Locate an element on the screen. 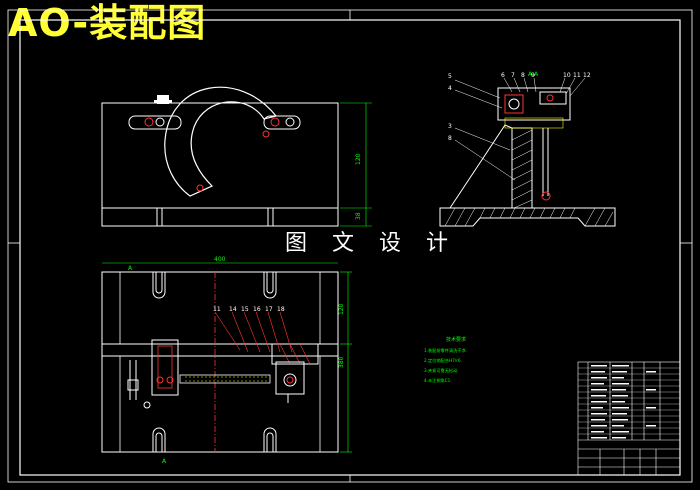  tech-line-1: 1.装配前零件清洗干净. is located at coordinates (445, 350).